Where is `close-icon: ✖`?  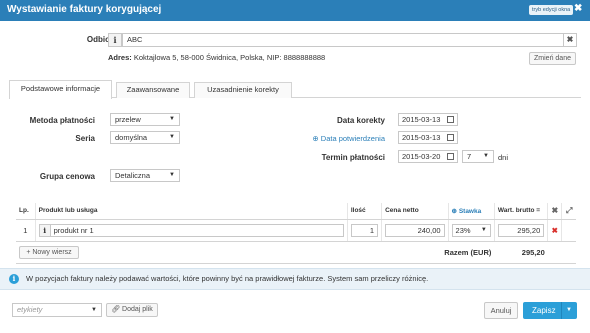 close-icon: ✖ is located at coordinates (578, 8).